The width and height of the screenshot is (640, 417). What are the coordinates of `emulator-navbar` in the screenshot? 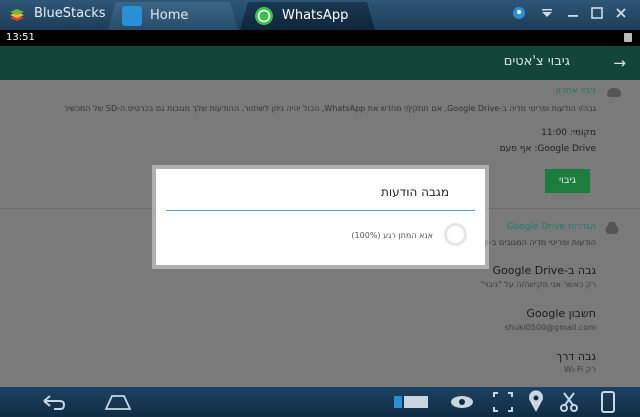 It's located at (320, 402).